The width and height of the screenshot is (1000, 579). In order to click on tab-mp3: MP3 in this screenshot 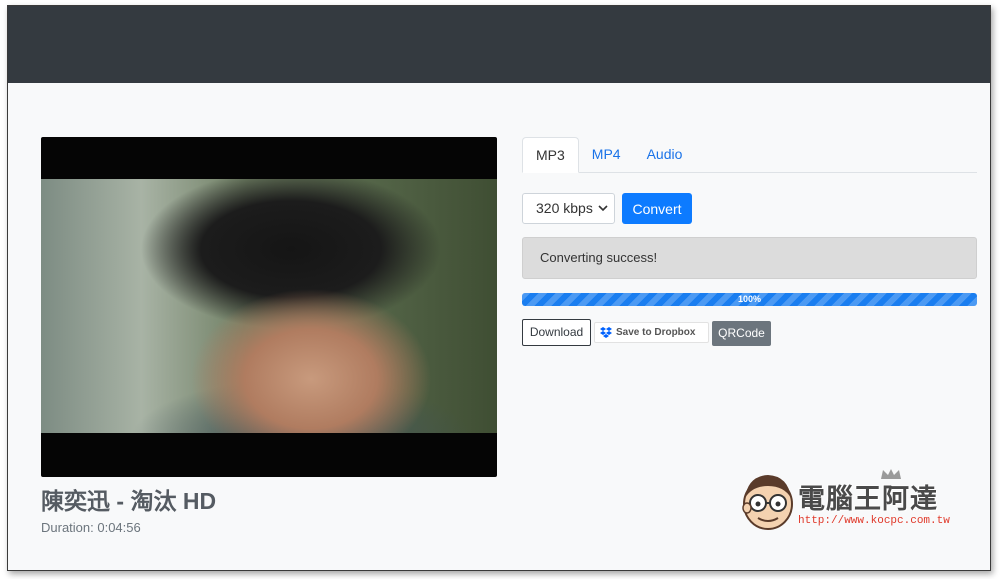, I will do `click(550, 155)`.